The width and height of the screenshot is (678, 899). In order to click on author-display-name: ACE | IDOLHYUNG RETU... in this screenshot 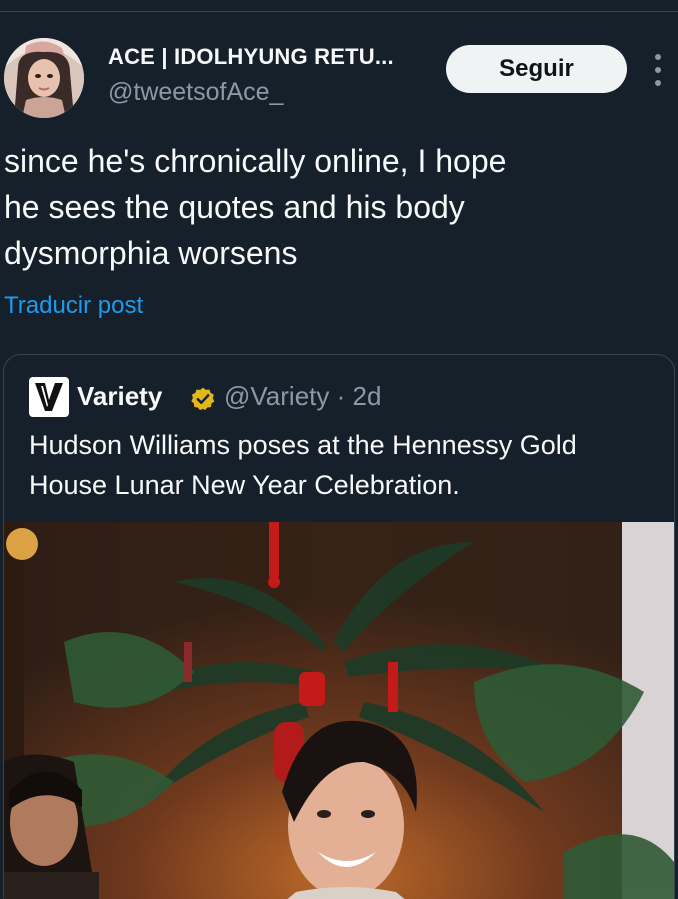, I will do `click(251, 57)`.